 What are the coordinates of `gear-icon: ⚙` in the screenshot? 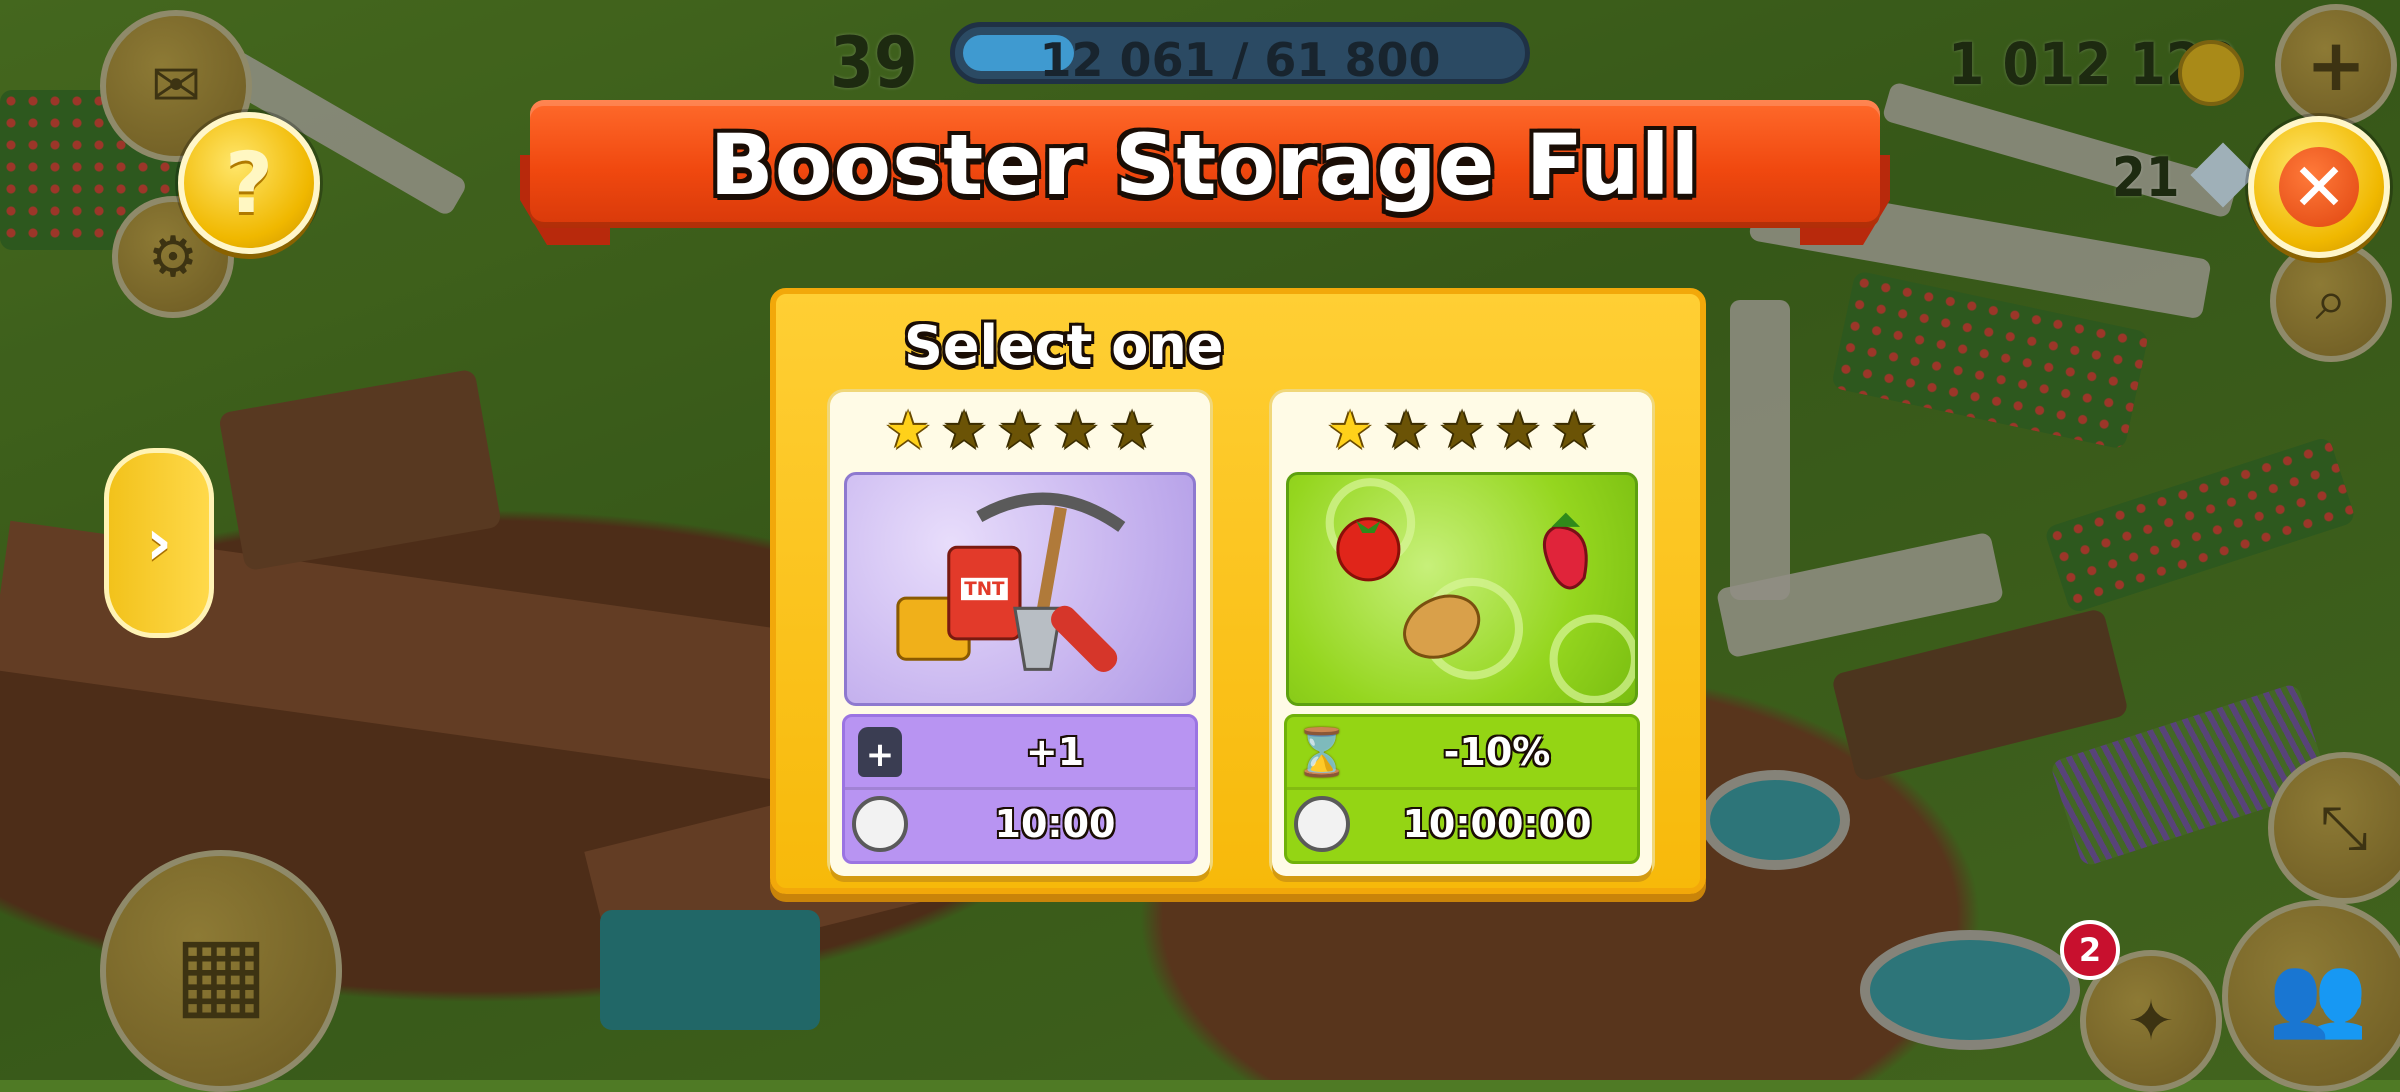 It's located at (173, 257).